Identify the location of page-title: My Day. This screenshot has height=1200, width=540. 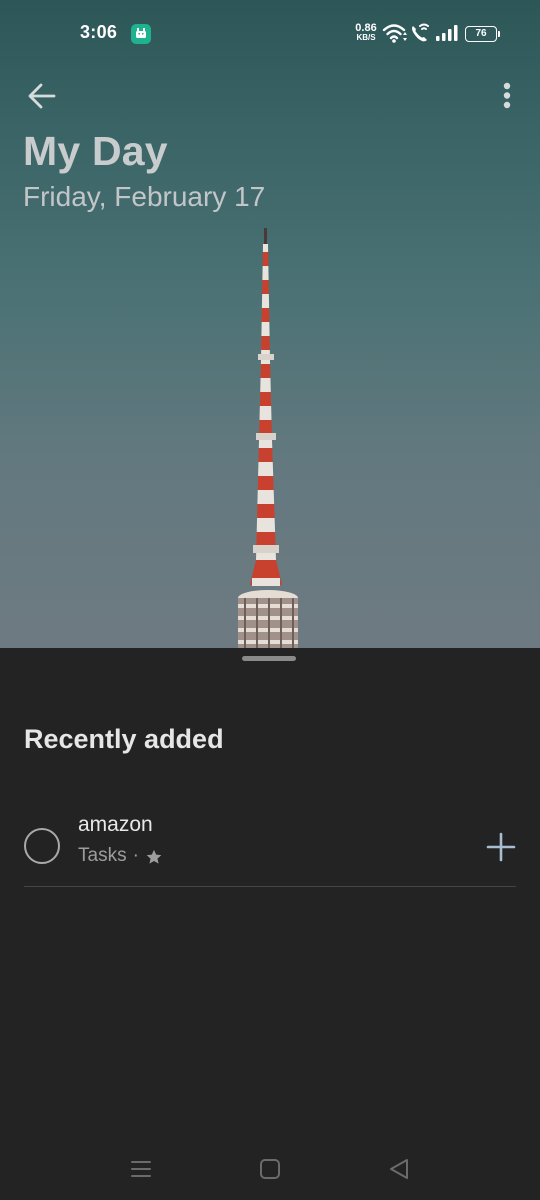
(95, 151).